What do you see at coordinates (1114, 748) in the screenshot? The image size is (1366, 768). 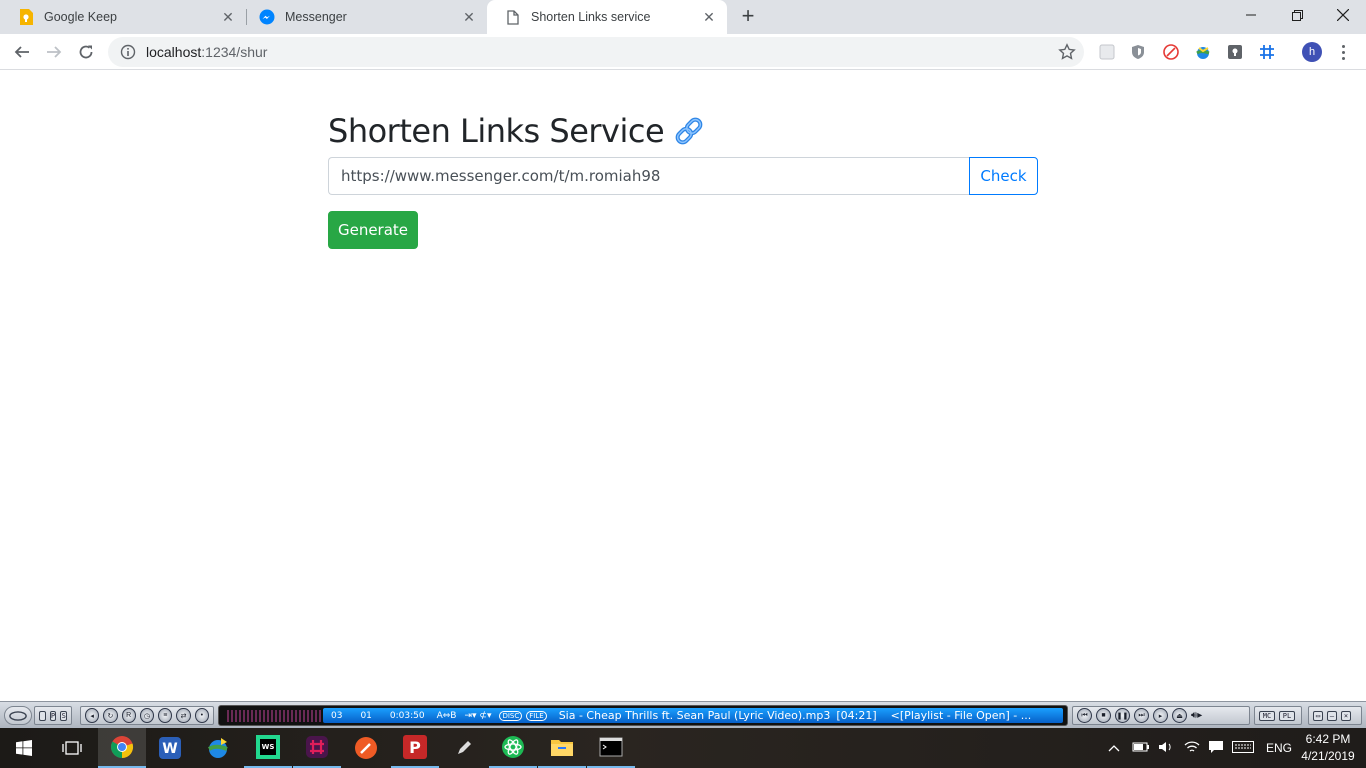 I see `tray-overflow-icon` at bounding box center [1114, 748].